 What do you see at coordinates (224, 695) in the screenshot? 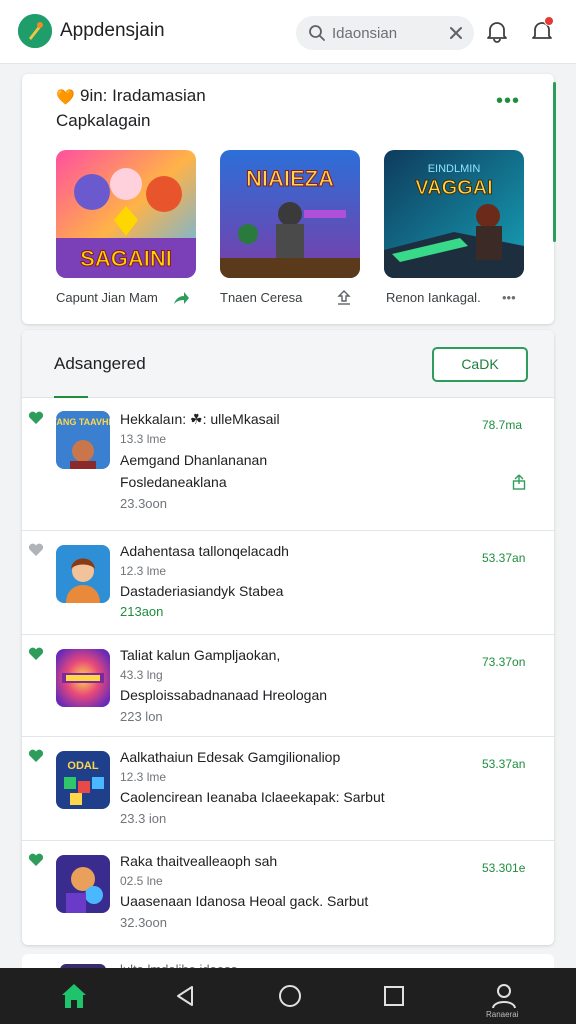
I see `app-description: Desploissabadnanaad Hreologan` at bounding box center [224, 695].